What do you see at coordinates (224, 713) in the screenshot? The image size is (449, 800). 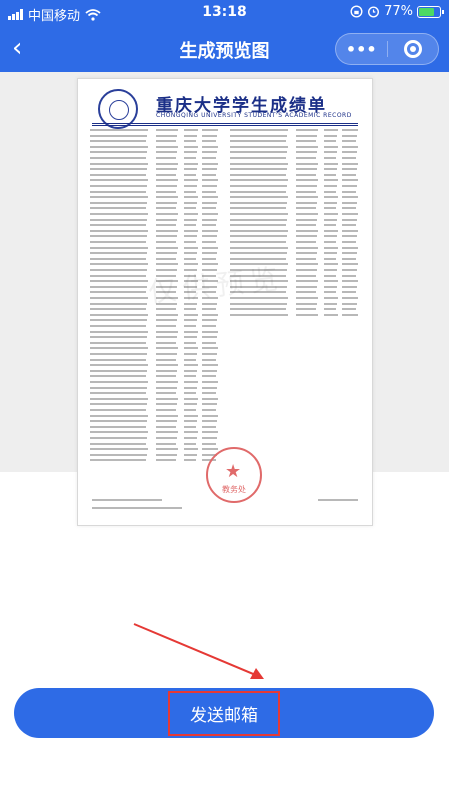 I see `send-email-button: 发送邮箱` at bounding box center [224, 713].